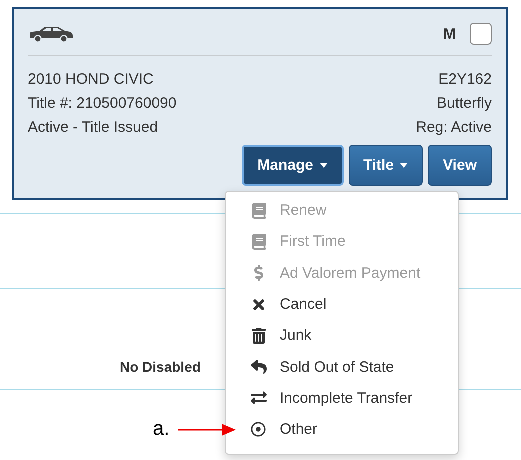 The image size is (521, 460). Describe the element at coordinates (51, 34) in the screenshot. I see `car-icon` at that location.